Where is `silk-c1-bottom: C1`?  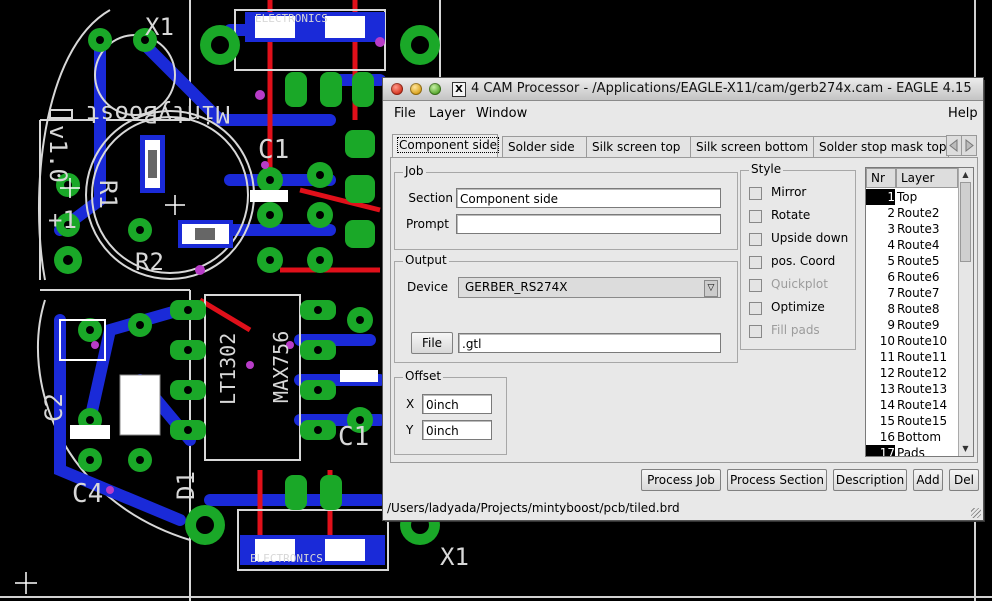
silk-c1-bottom: C1 is located at coordinates (353, 437).